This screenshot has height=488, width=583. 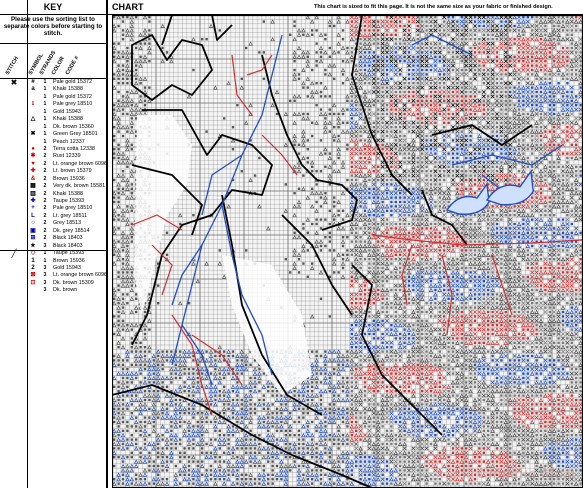 I want to click on key-row: △ 1 Khaki 15388, so click(x=53, y=119).